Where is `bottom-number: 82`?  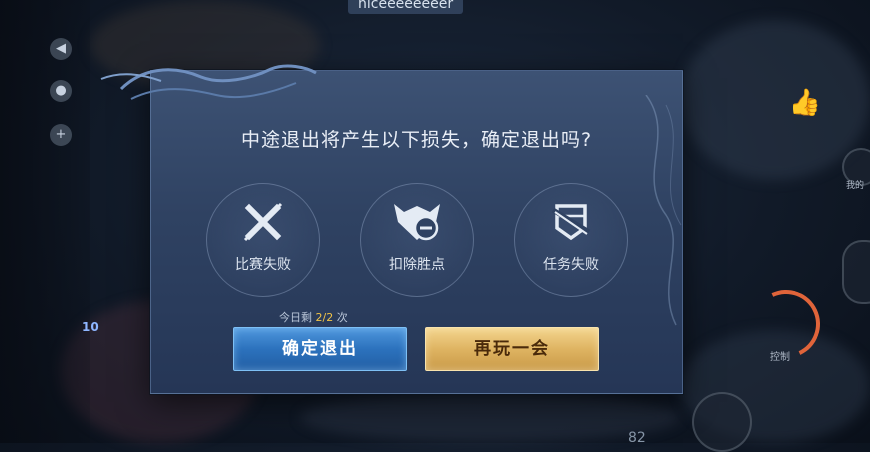
bottom-number: 82 is located at coordinates (637, 438).